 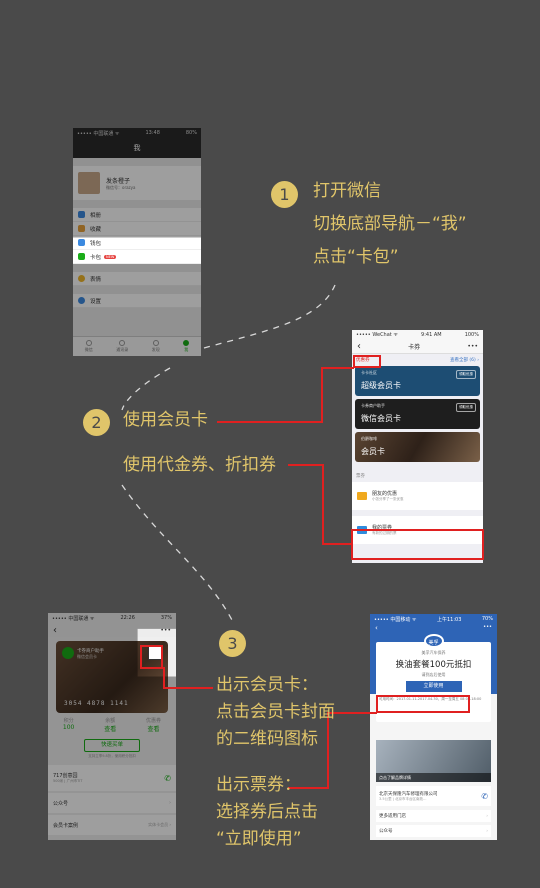 What do you see at coordinates (96, 422) in the screenshot?
I see `step-2-badge: 2` at bounding box center [96, 422].